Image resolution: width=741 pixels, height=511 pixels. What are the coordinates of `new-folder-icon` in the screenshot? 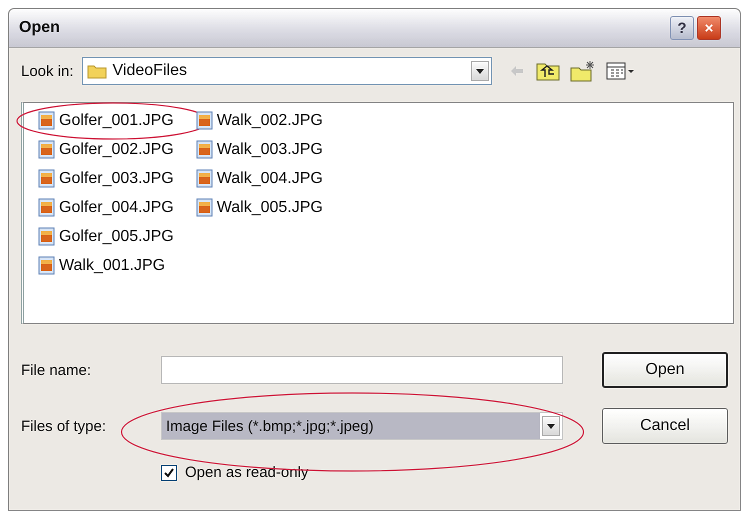 It's located at (583, 71).